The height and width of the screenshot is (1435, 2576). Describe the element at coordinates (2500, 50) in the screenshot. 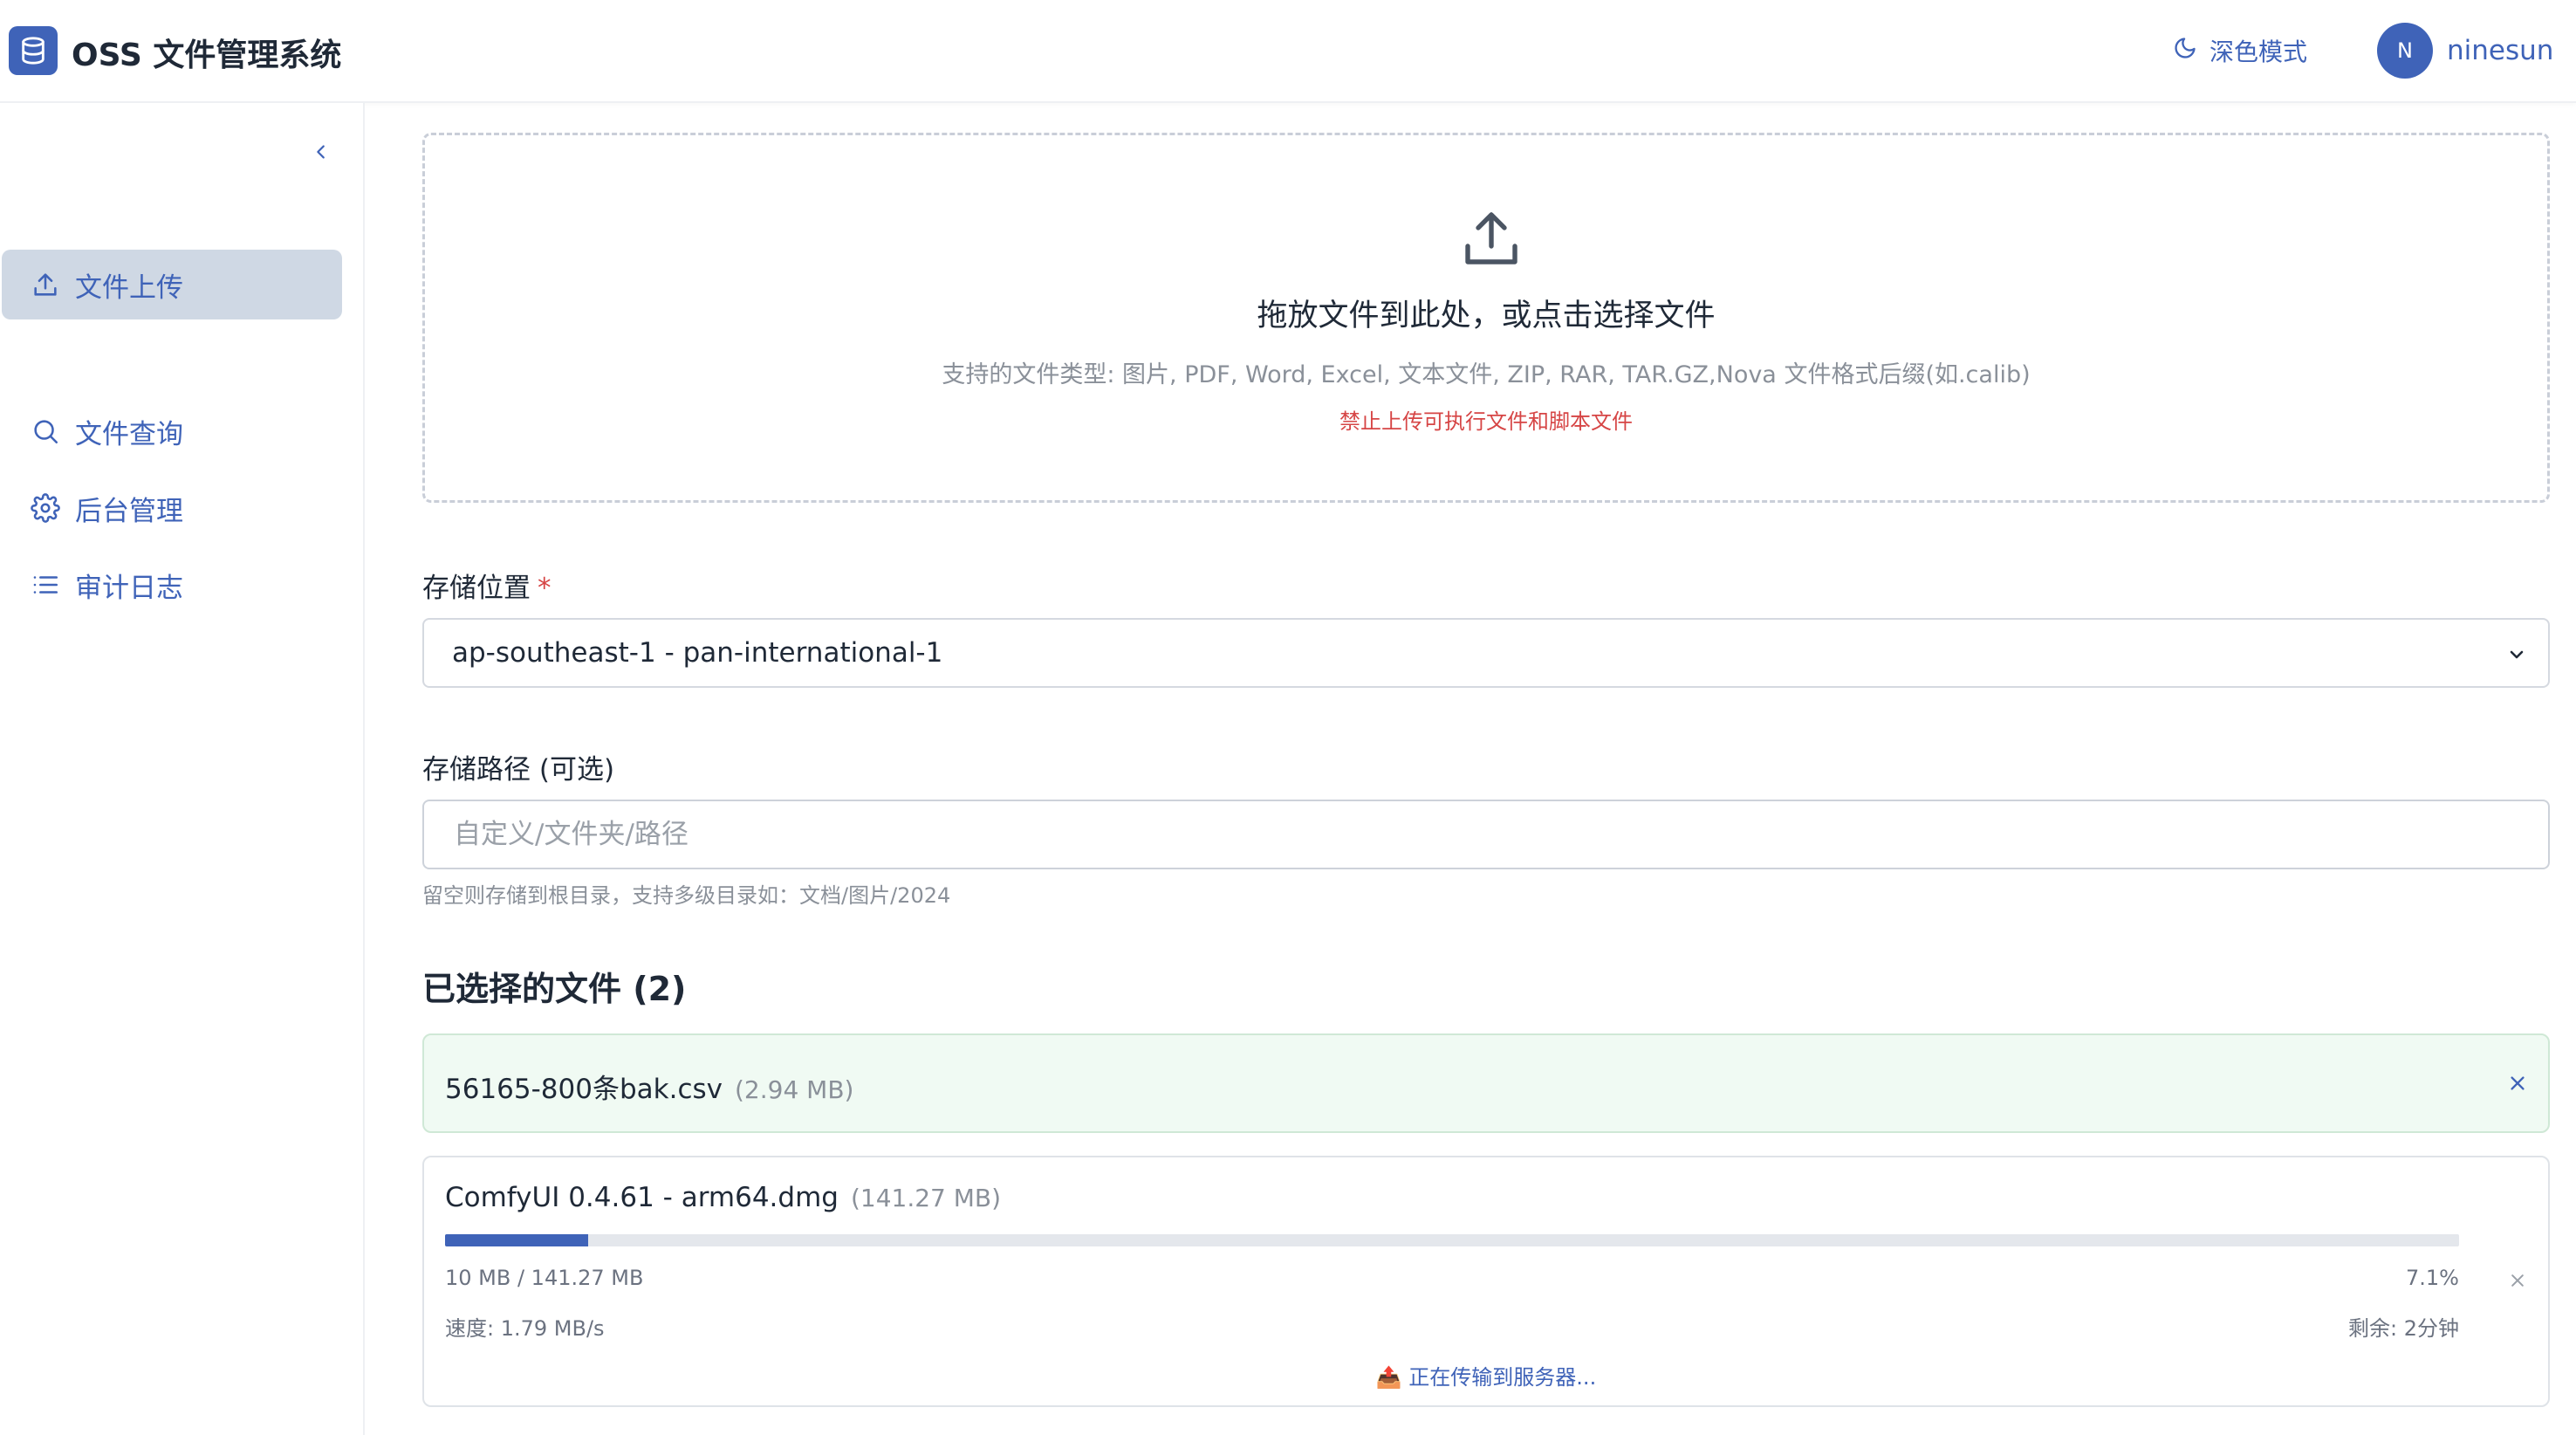

I see `username: ninesun` at that location.